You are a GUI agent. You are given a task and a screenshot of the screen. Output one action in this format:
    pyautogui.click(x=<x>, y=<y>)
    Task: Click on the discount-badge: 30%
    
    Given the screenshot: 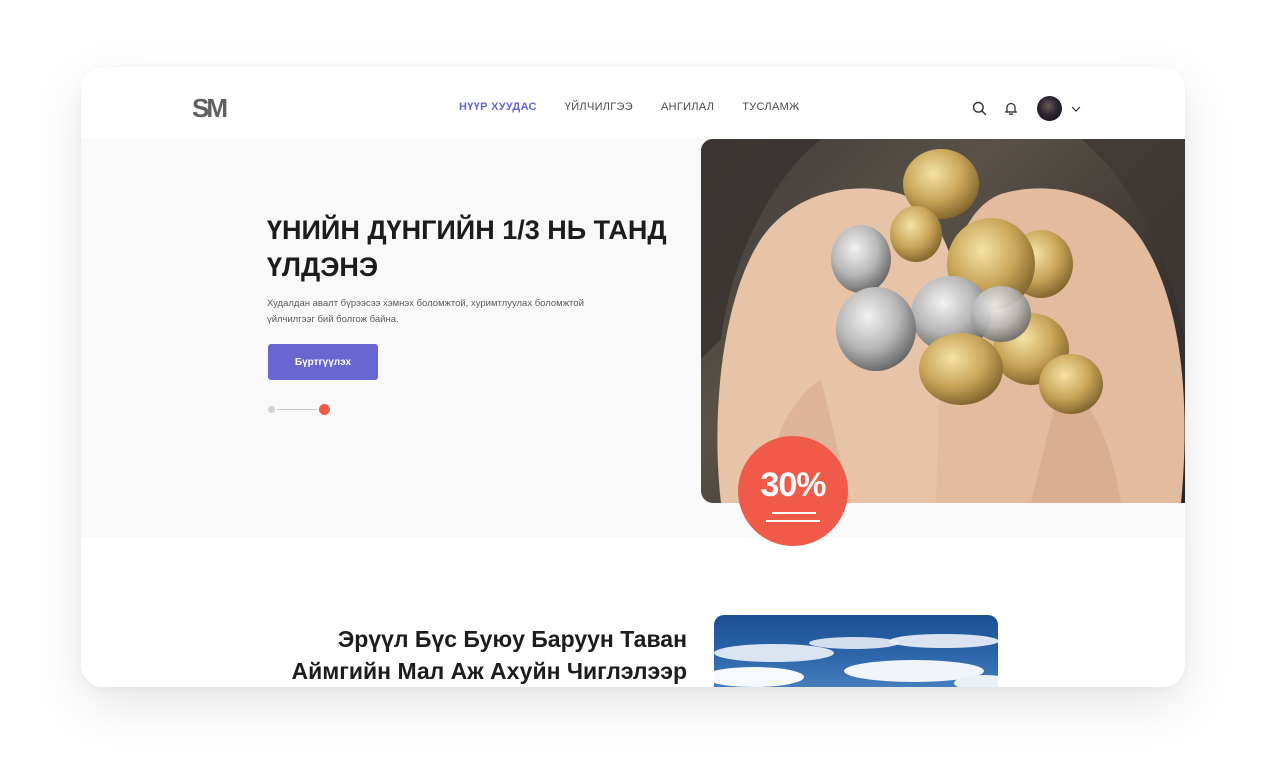 What is the action you would take?
    pyautogui.click(x=793, y=491)
    